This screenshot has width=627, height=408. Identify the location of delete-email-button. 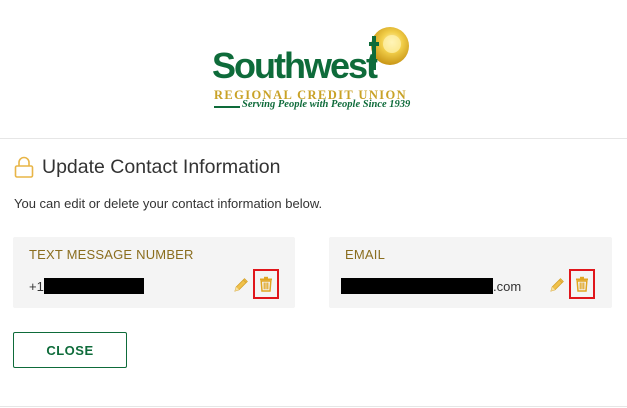
(582, 284).